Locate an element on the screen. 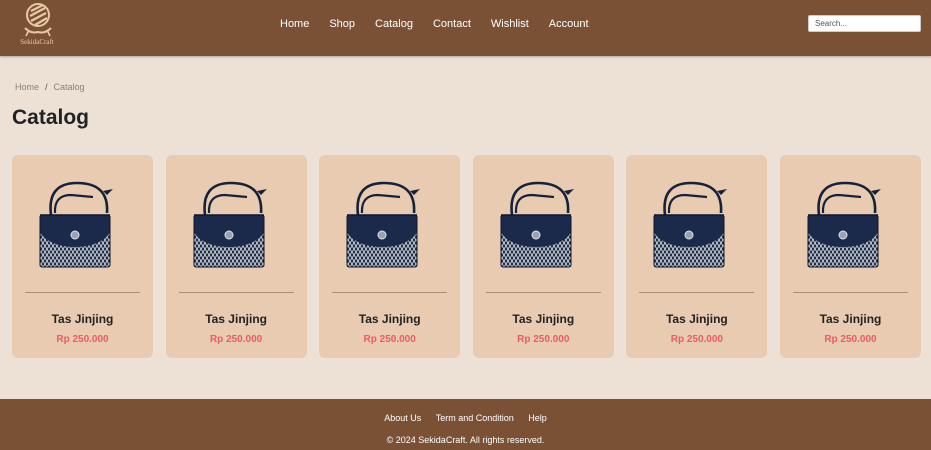 This screenshot has height=450, width=931. footer-link-terms: Term and Condition is located at coordinates (475, 418).